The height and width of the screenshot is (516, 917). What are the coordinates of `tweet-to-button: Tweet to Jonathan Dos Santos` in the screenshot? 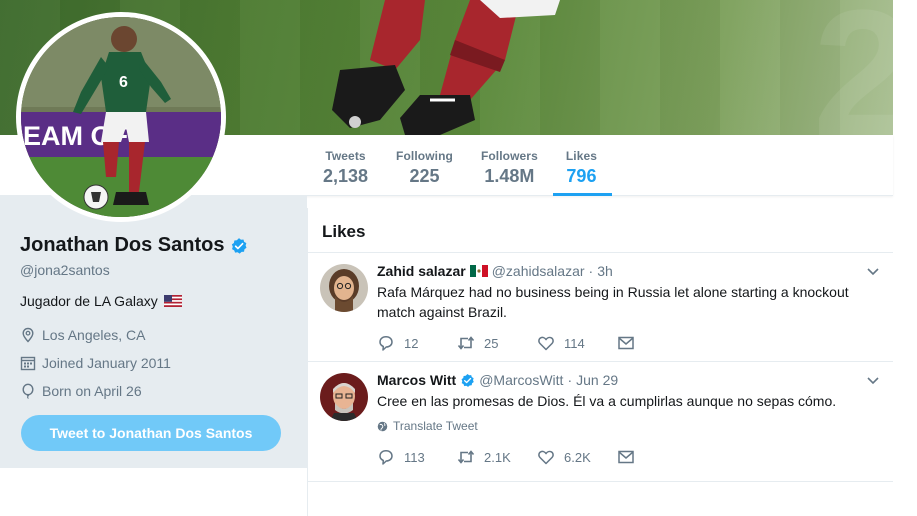 It's located at (151, 433).